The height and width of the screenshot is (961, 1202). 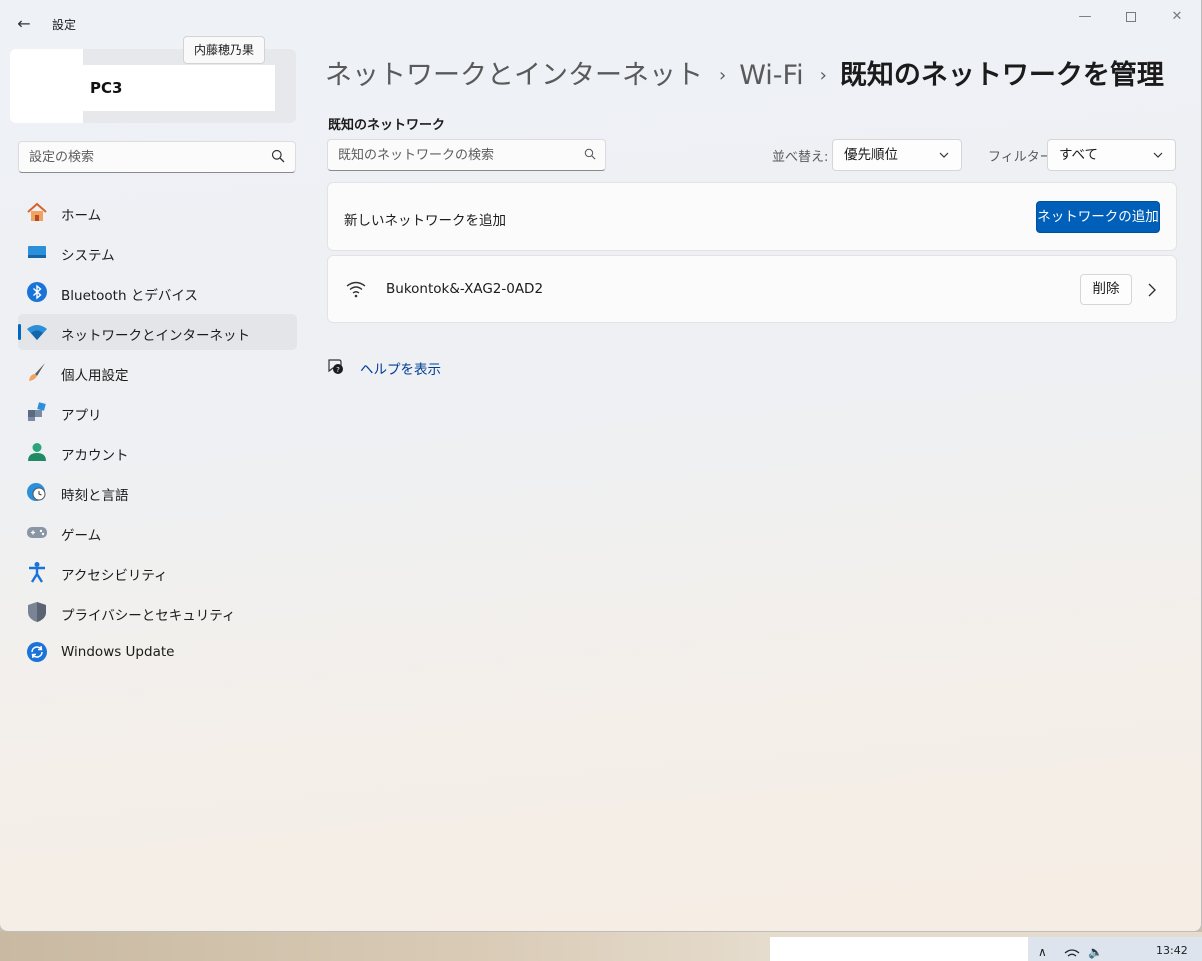 I want to click on sidebar-item-privacy-security: プライバシーとセキュリティ, so click(x=157, y=612).